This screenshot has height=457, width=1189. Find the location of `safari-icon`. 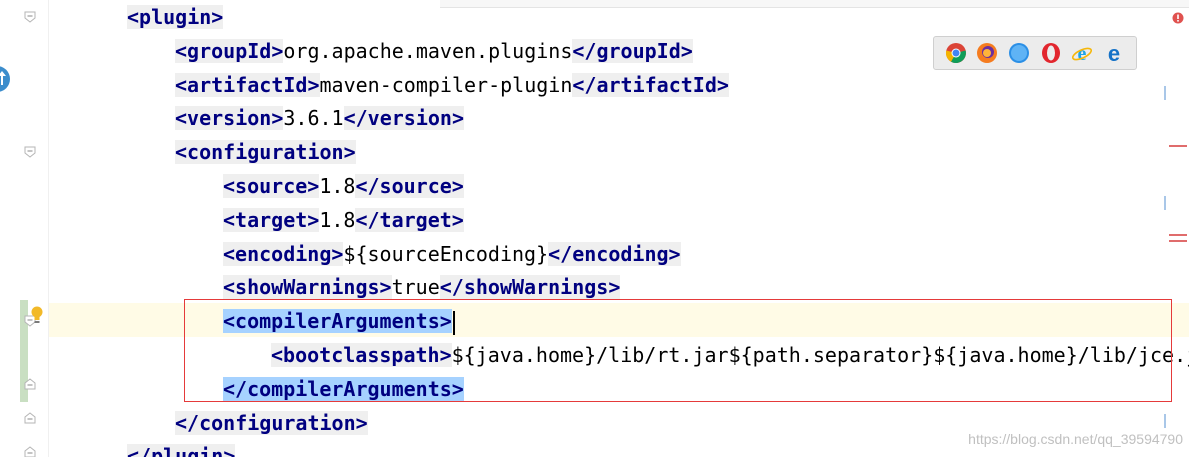

safari-icon is located at coordinates (1019, 53).